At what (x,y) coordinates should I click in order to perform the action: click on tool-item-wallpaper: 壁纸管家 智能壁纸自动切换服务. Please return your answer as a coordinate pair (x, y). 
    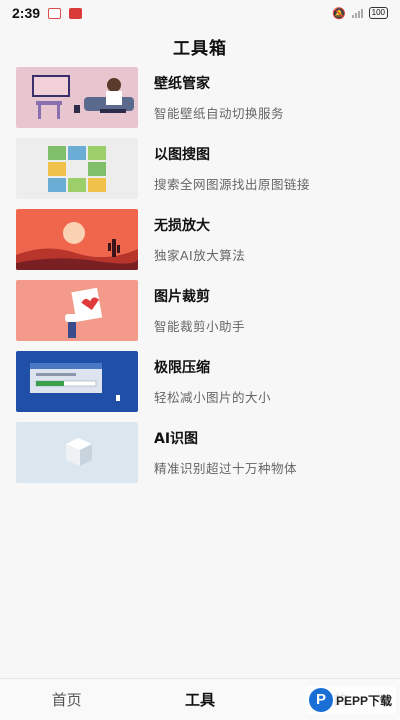
    Looking at the image, I should click on (200, 97).